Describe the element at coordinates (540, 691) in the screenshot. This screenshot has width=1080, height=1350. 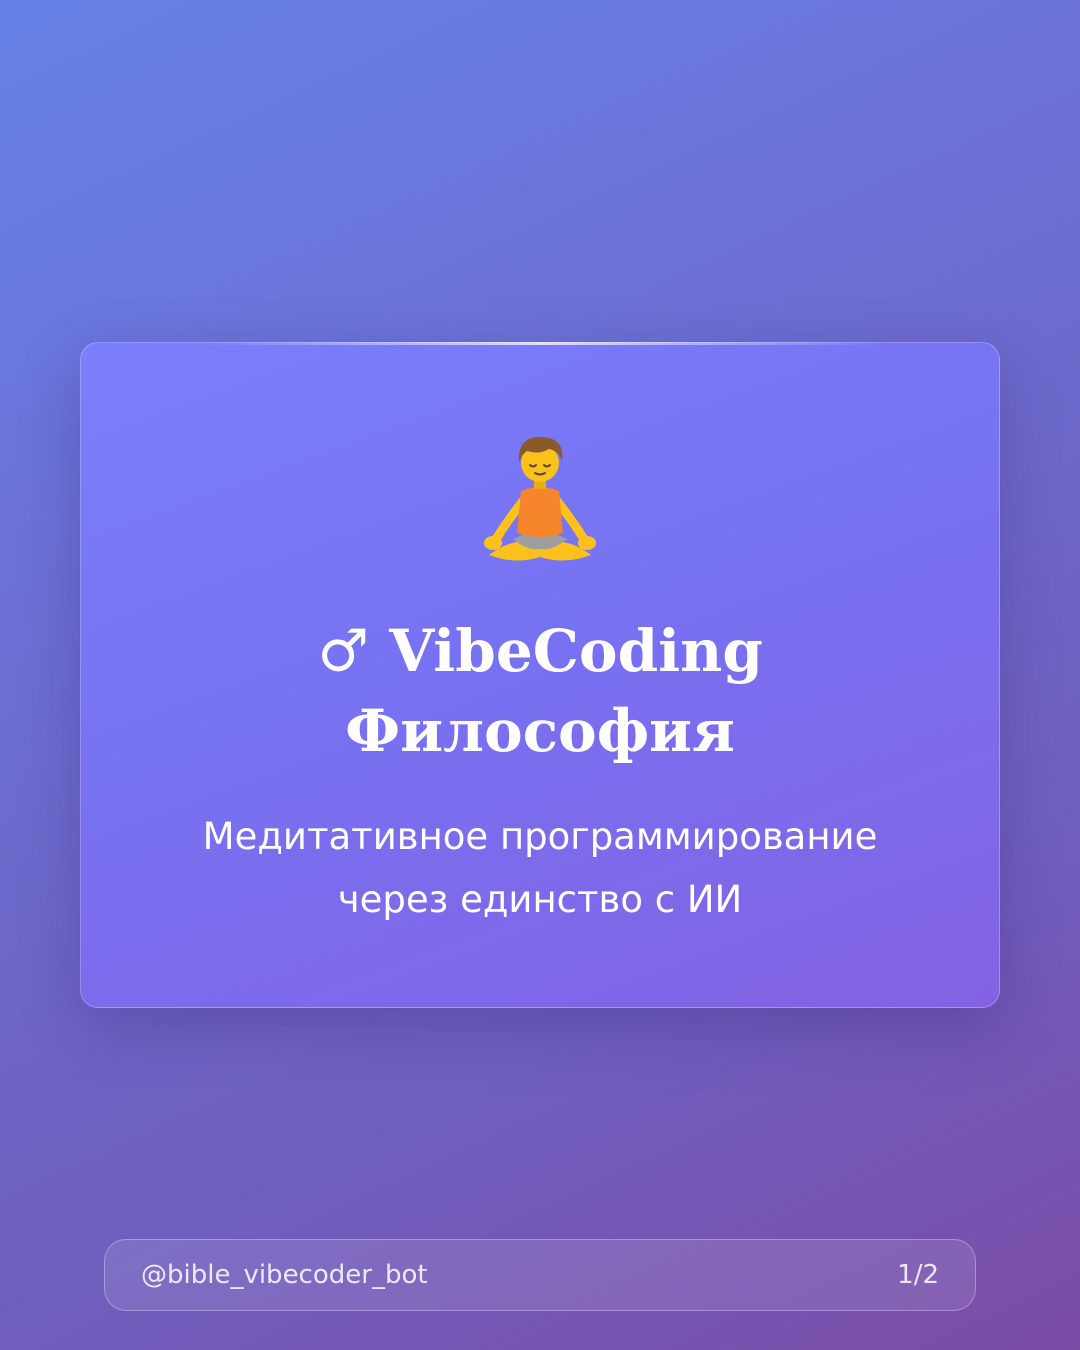
I see `card-title: ♂ VibeCoding Философия` at that location.